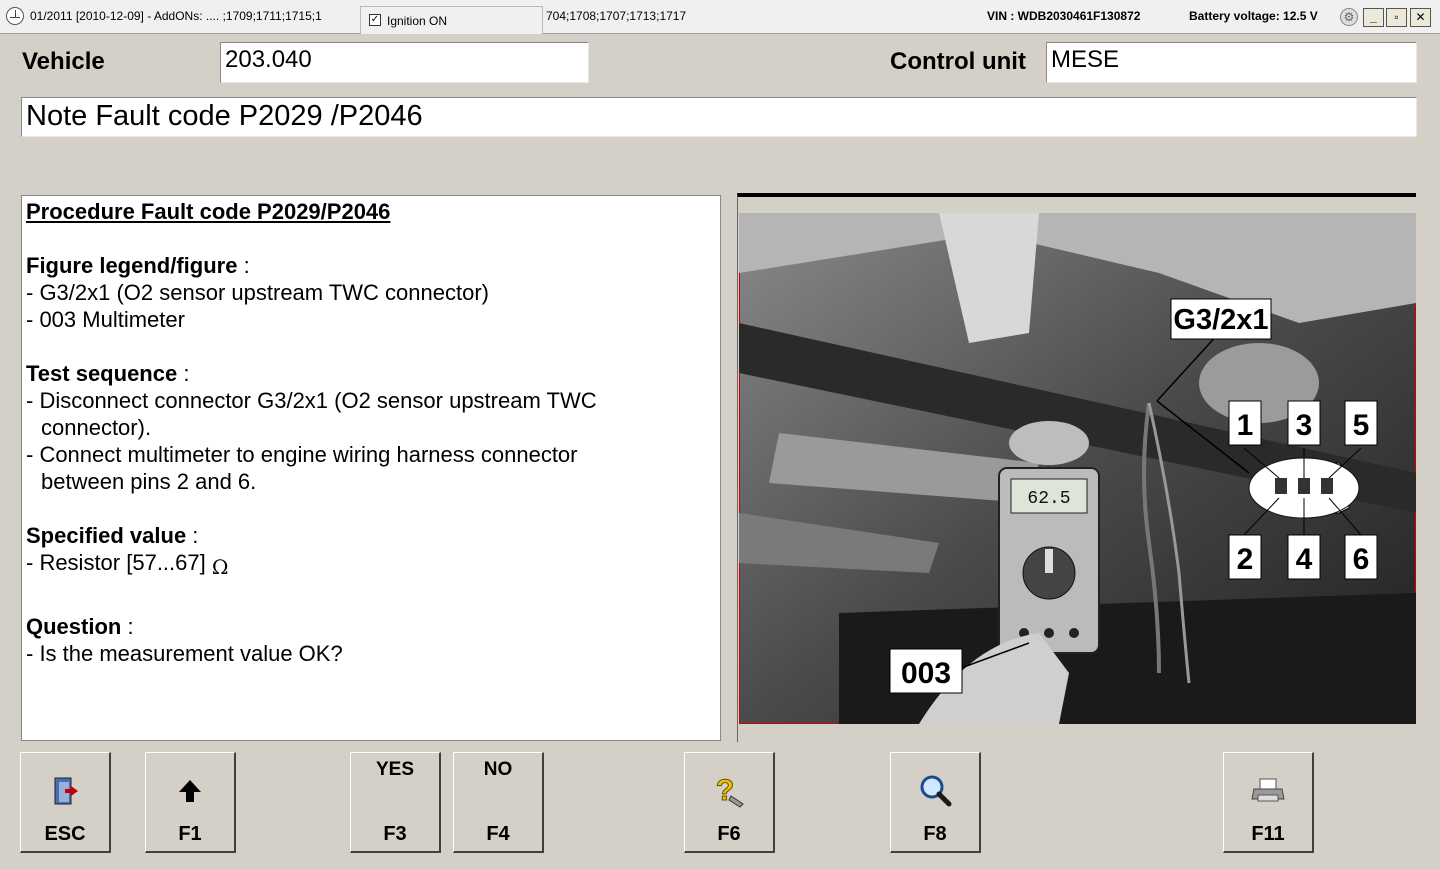 This screenshot has width=1440, height=870. I want to click on yes-label: YES, so click(395, 769).